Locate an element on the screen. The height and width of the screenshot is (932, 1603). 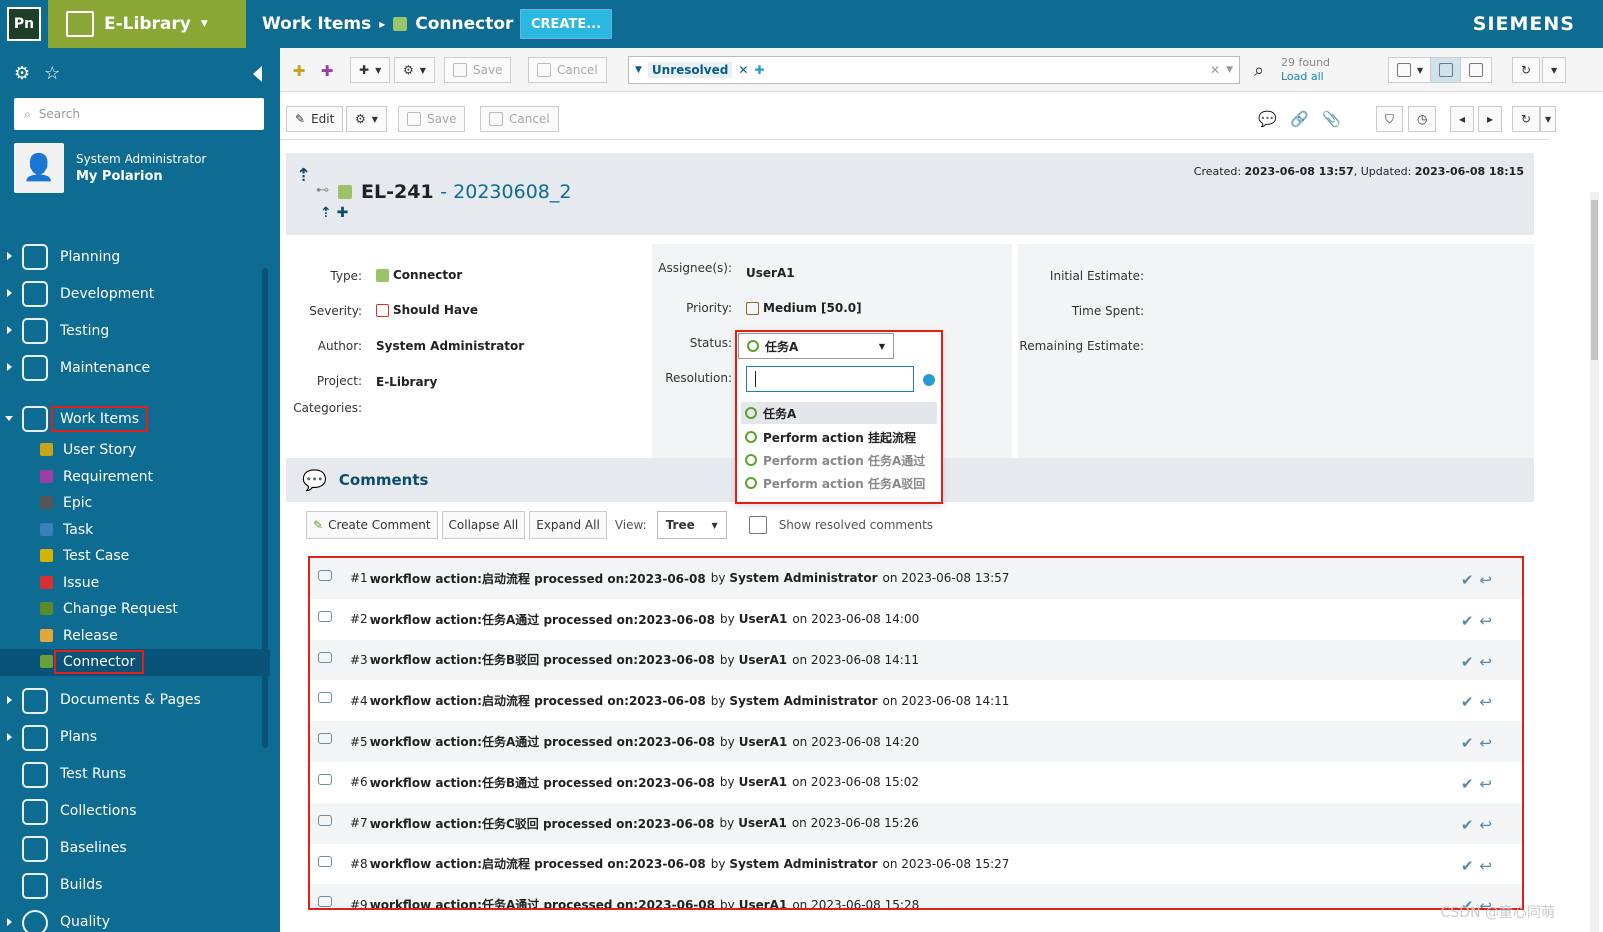
sidebar-subitem-test-case: Test Case is located at coordinates (135, 556).